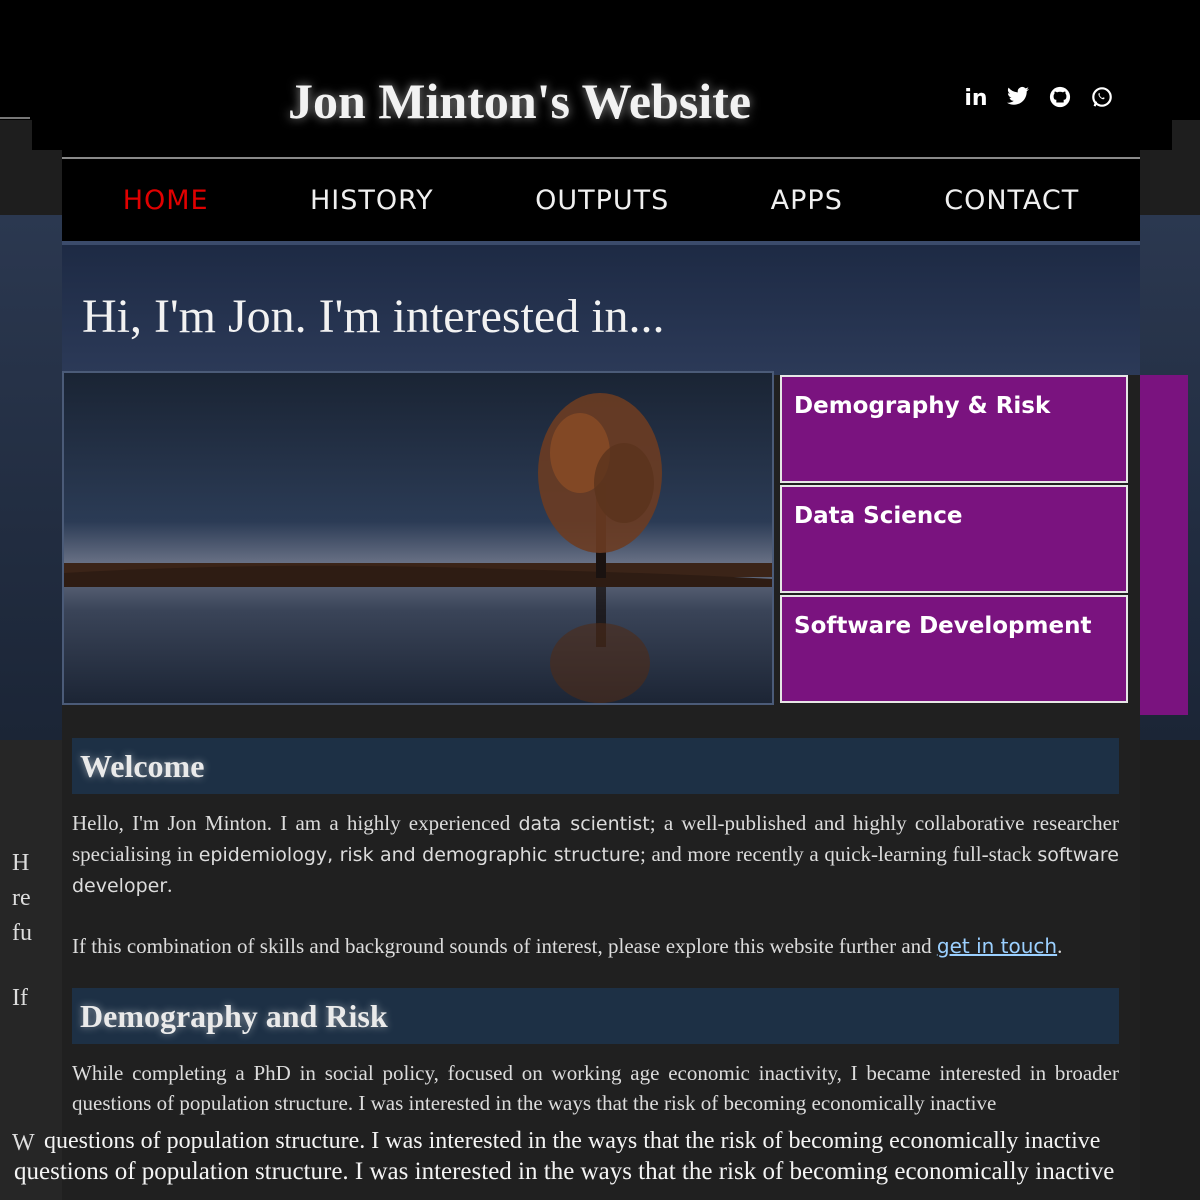 The image size is (1200, 1200). I want to click on topic-data-science: Data Science, so click(954, 539).